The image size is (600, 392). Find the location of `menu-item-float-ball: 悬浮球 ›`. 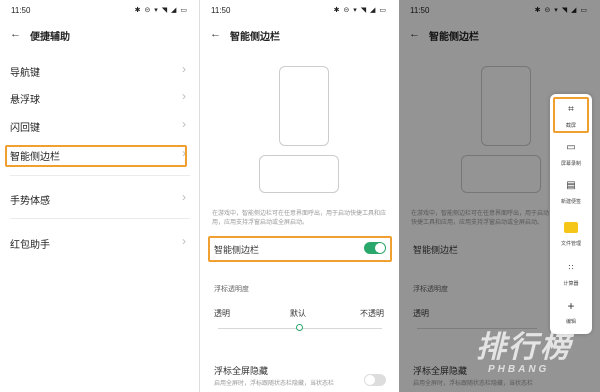

menu-item-float-ball: 悬浮球 › is located at coordinates (100, 97).